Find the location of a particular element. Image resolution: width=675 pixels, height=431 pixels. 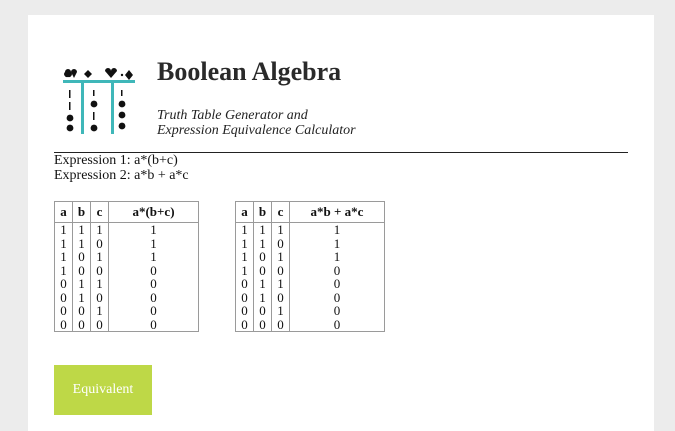

truth-table-2-header-row: a b c a*b + a*c is located at coordinates (310, 212).